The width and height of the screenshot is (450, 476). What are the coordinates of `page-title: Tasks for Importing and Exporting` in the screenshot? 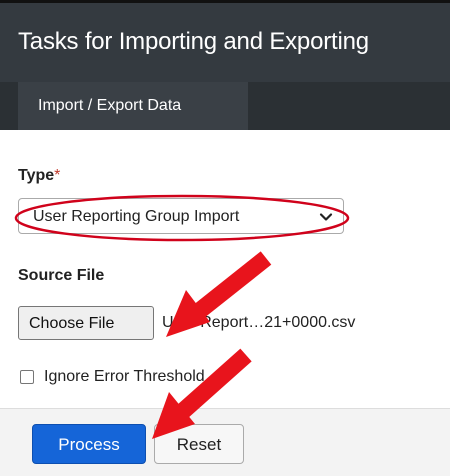 It's located at (193, 41).